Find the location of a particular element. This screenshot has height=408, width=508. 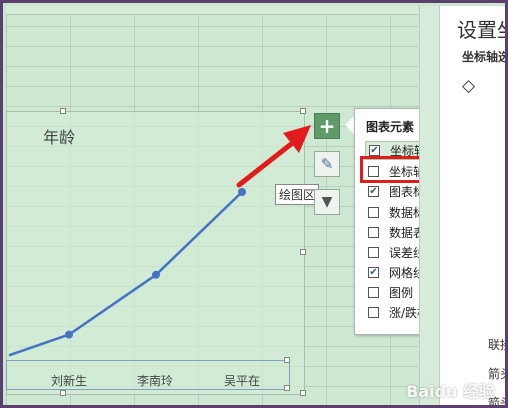

axis-label-category: 刘新生 is located at coordinates (69, 381).